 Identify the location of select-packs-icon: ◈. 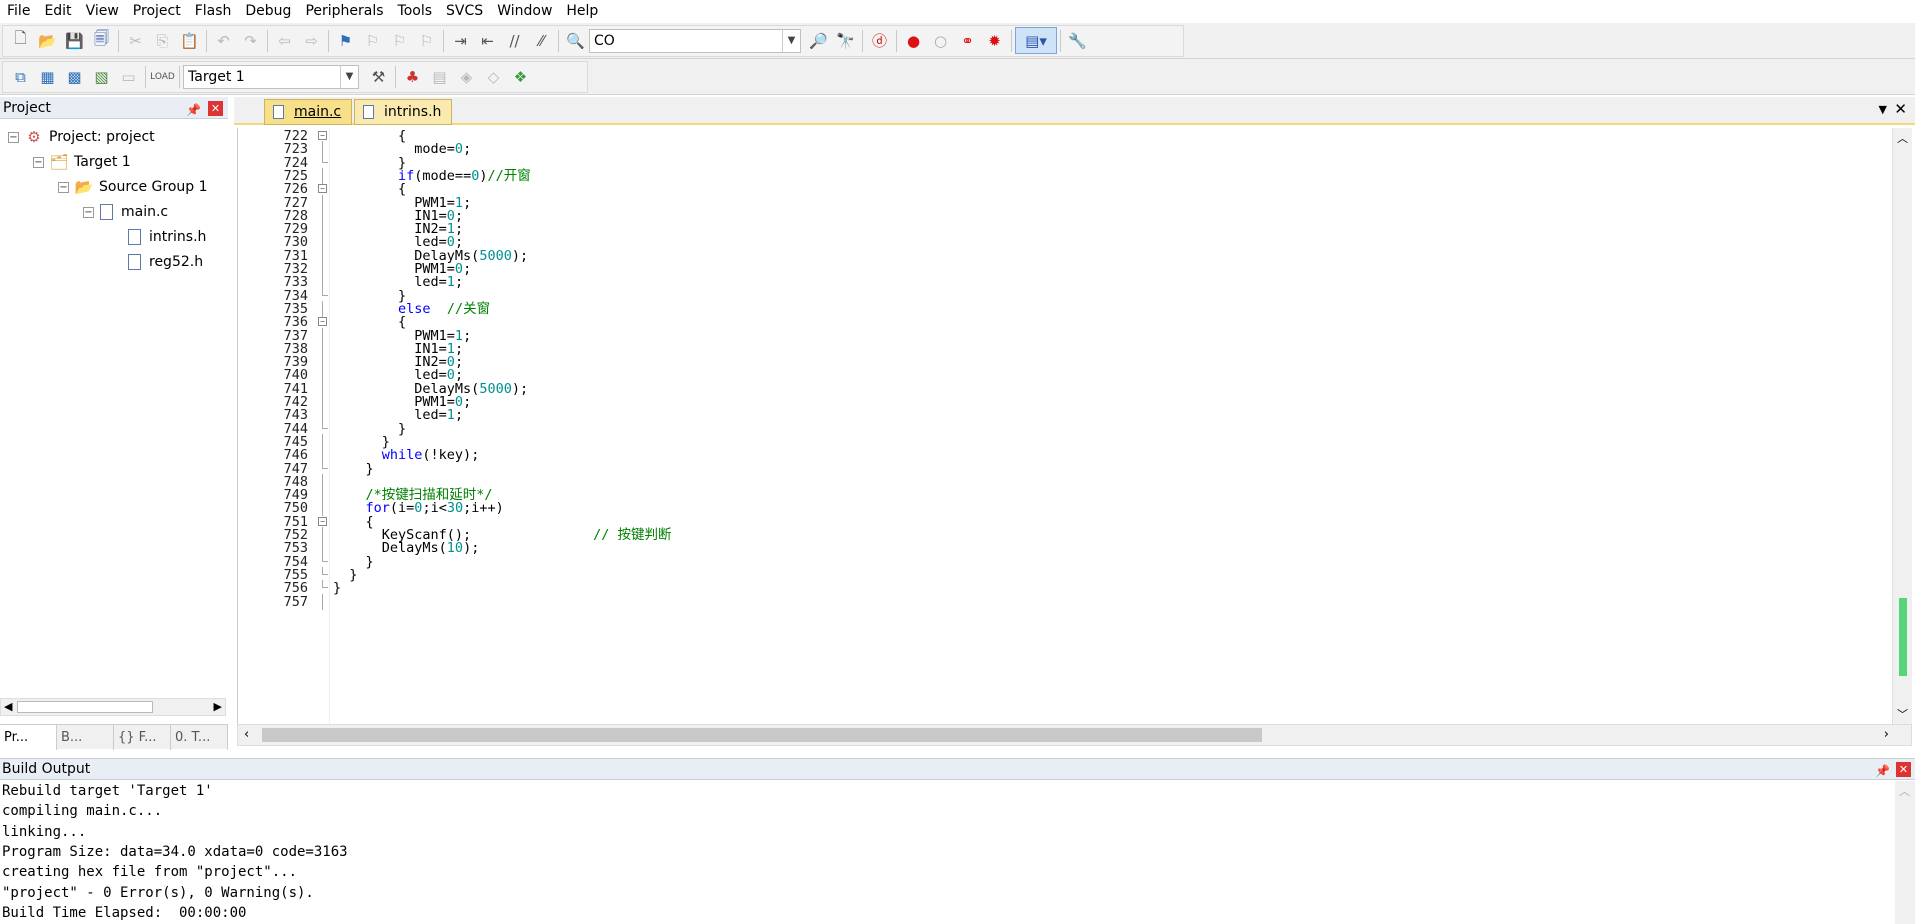
(466, 76).